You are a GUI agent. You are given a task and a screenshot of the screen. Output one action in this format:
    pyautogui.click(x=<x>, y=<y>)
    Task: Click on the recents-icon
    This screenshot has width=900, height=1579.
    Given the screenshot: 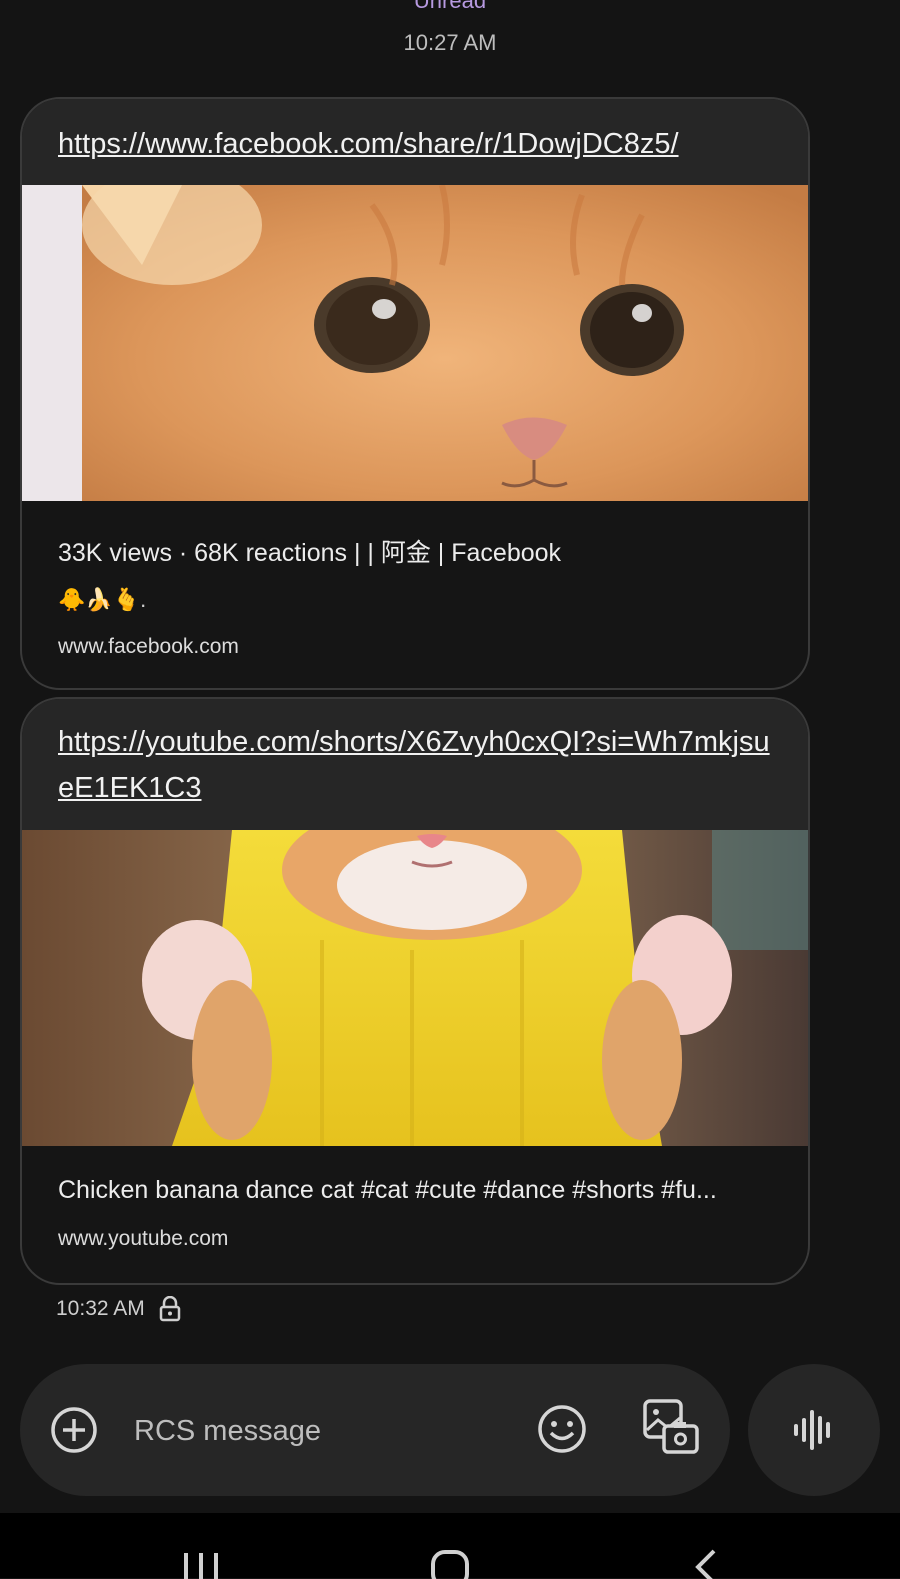 What is the action you would take?
    pyautogui.click(x=201, y=1564)
    